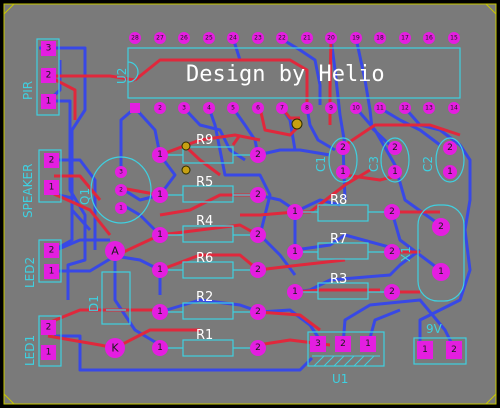  I want to click on r6-num-1: 1, so click(160, 270).